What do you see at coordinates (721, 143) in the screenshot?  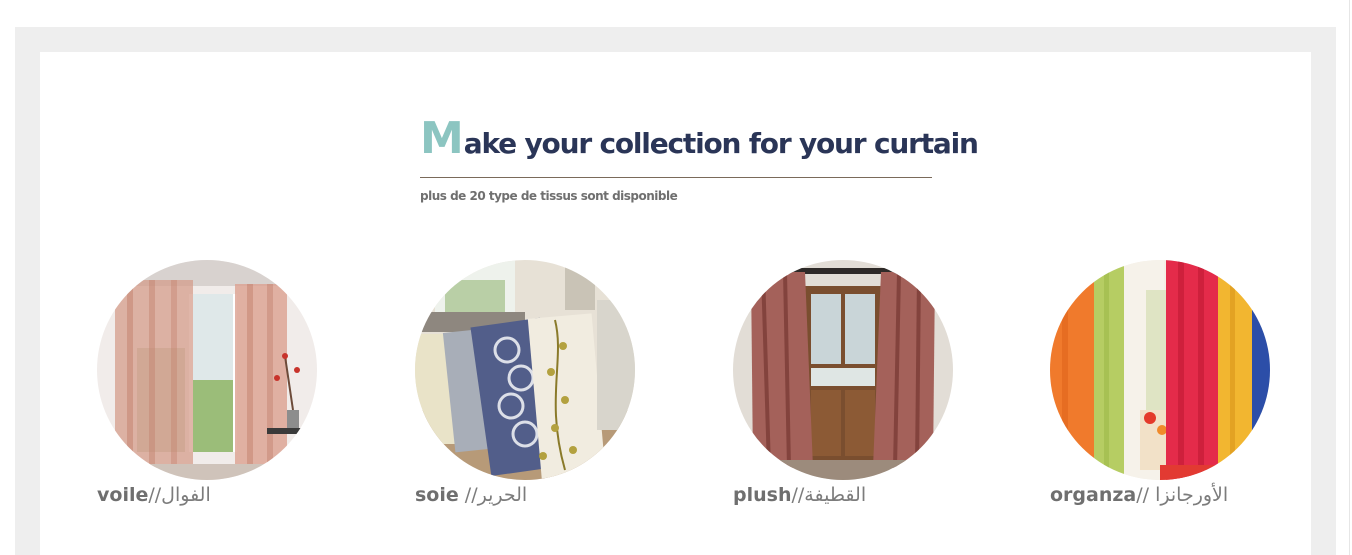 I see `heading-text: ake your collection for your curtain` at bounding box center [721, 143].